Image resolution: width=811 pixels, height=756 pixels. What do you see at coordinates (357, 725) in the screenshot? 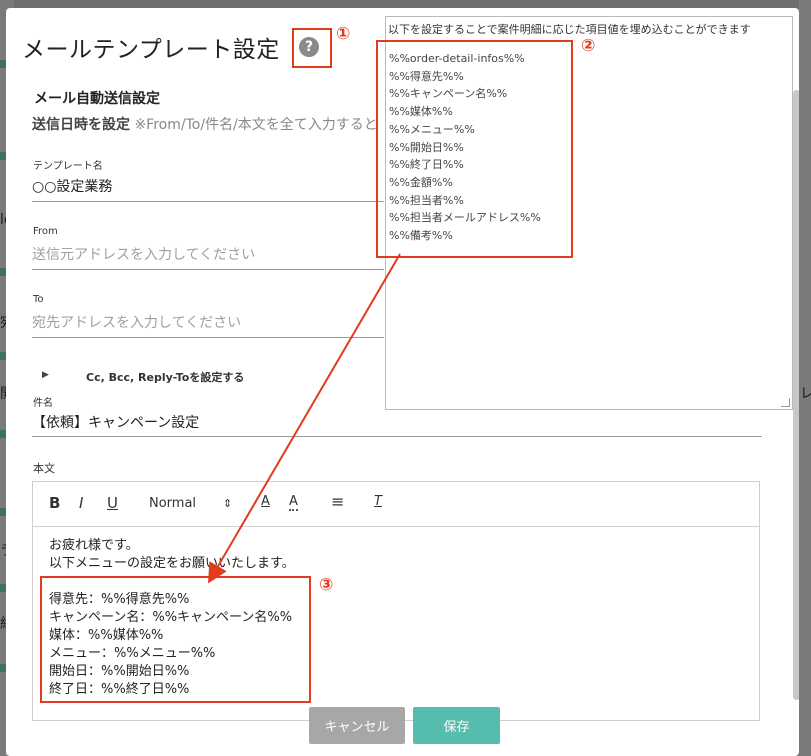
I see `cancel-button: キャンセル` at bounding box center [357, 725].